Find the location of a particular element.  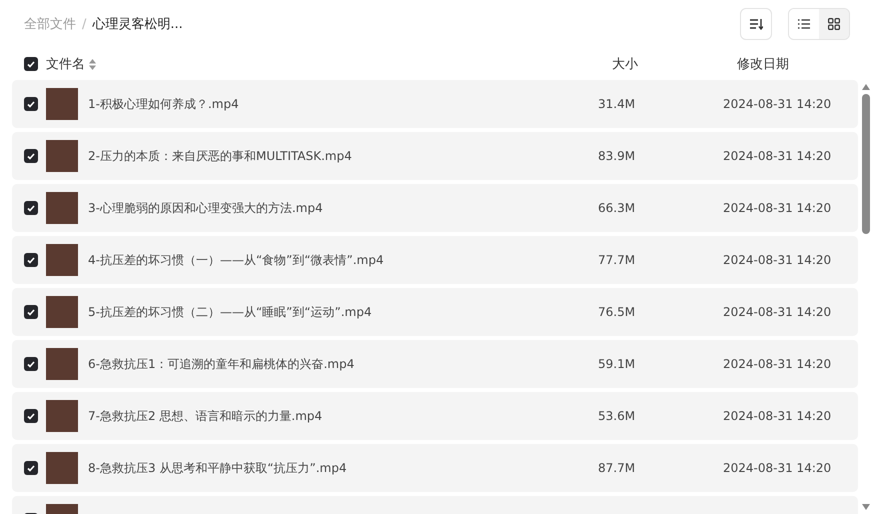

sort-arrows-icon is located at coordinates (92, 64).